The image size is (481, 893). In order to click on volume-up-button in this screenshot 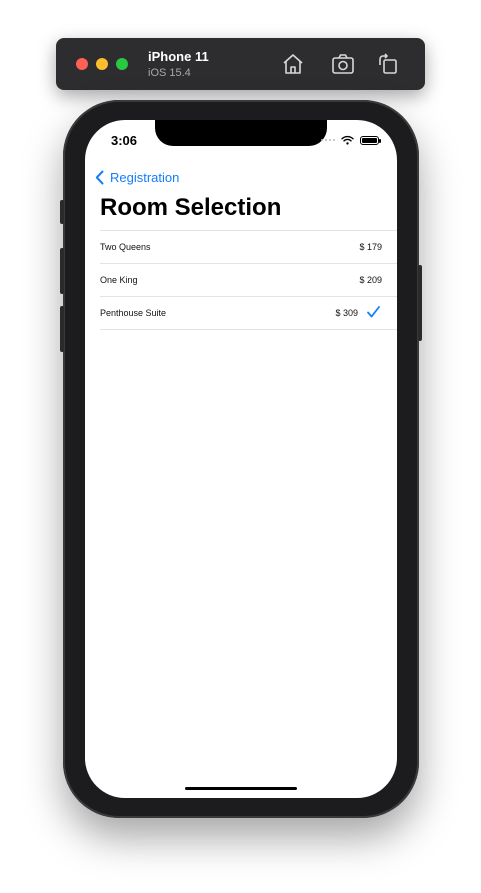, I will do `click(62, 271)`.